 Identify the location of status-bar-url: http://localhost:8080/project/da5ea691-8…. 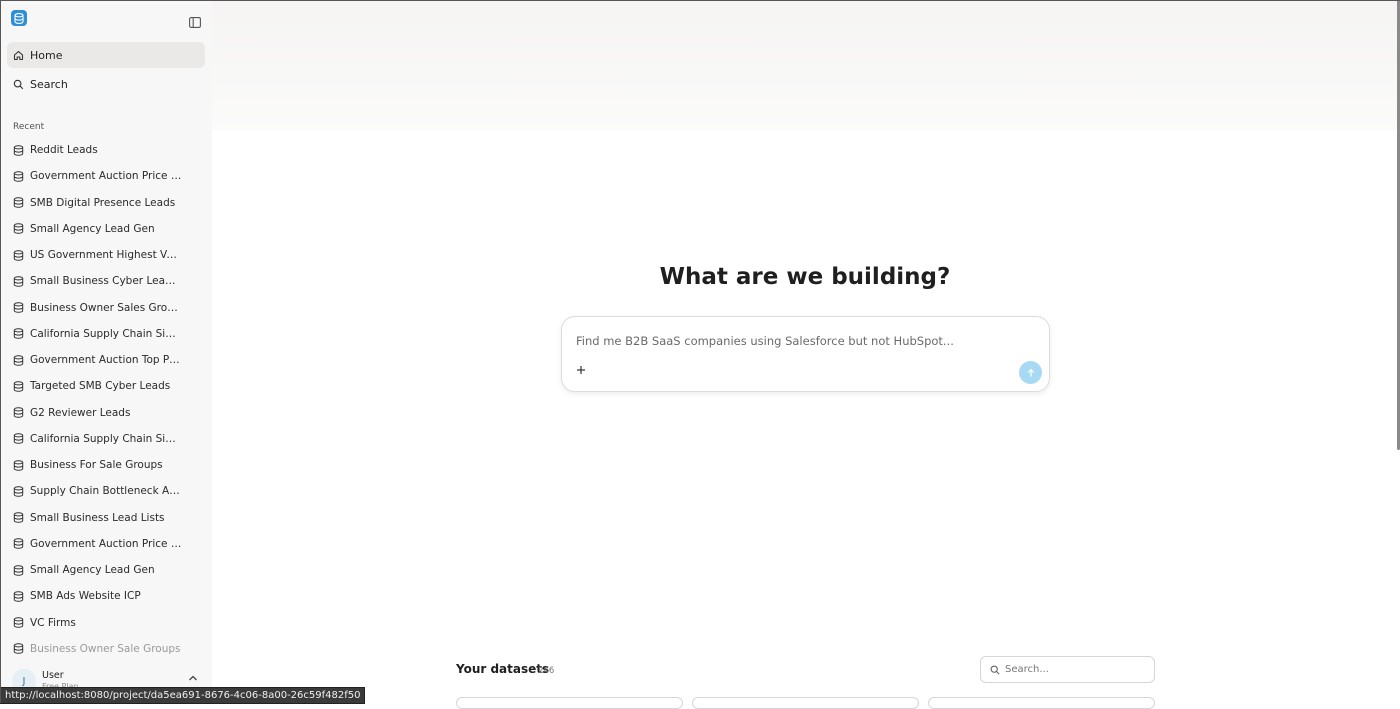
(183, 695).